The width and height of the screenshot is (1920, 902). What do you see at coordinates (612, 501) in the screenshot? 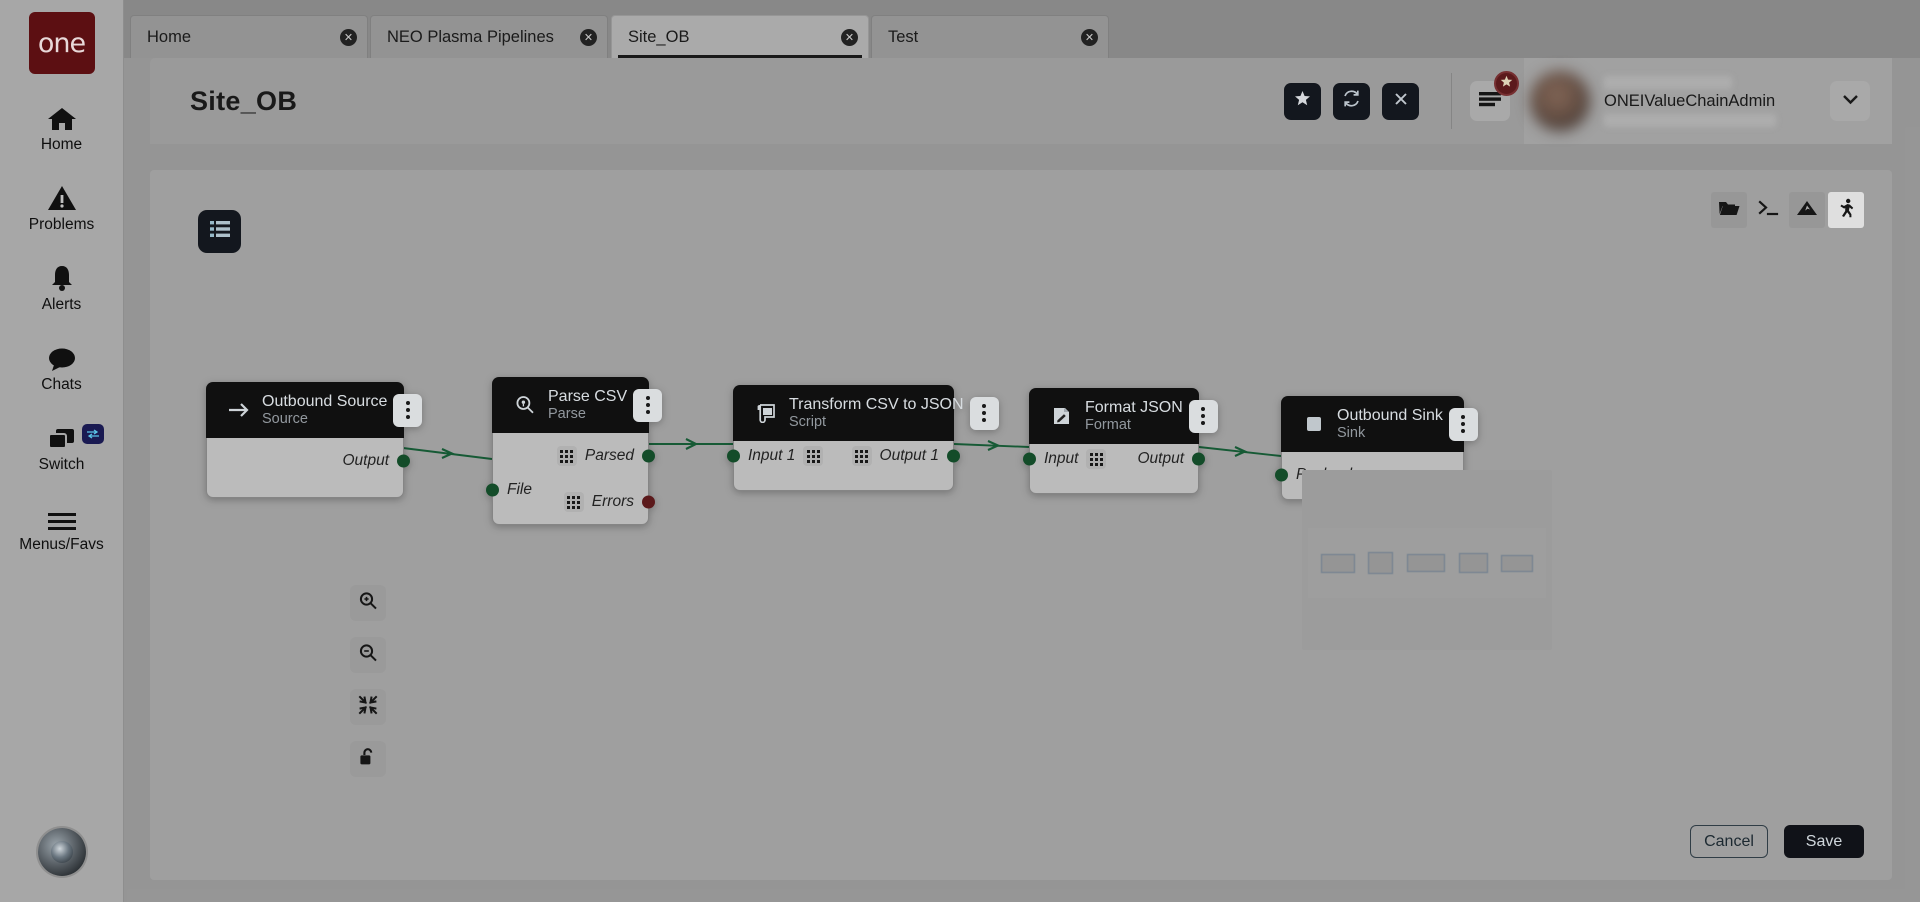
I see `port-label: Errors` at bounding box center [612, 501].